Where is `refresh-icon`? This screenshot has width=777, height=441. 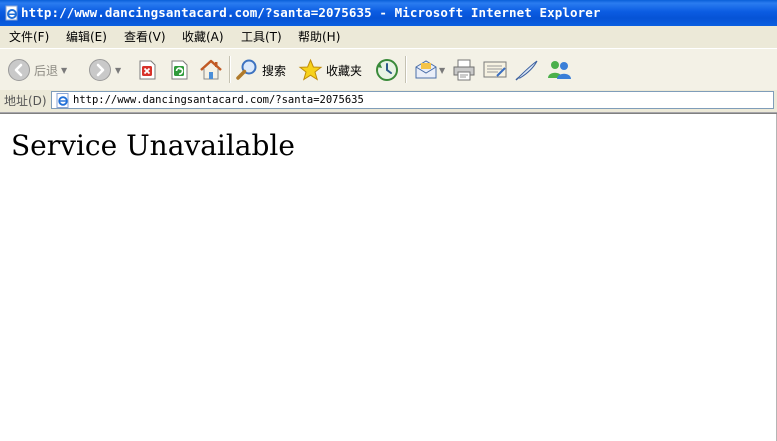
refresh-icon is located at coordinates (179, 70).